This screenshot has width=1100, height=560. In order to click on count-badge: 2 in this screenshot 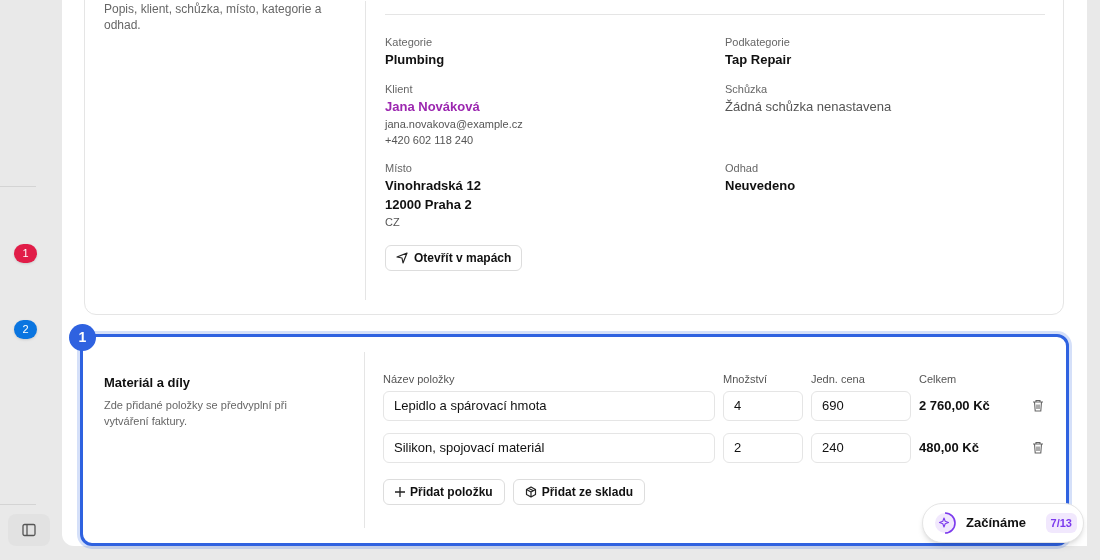, I will do `click(25, 329)`.